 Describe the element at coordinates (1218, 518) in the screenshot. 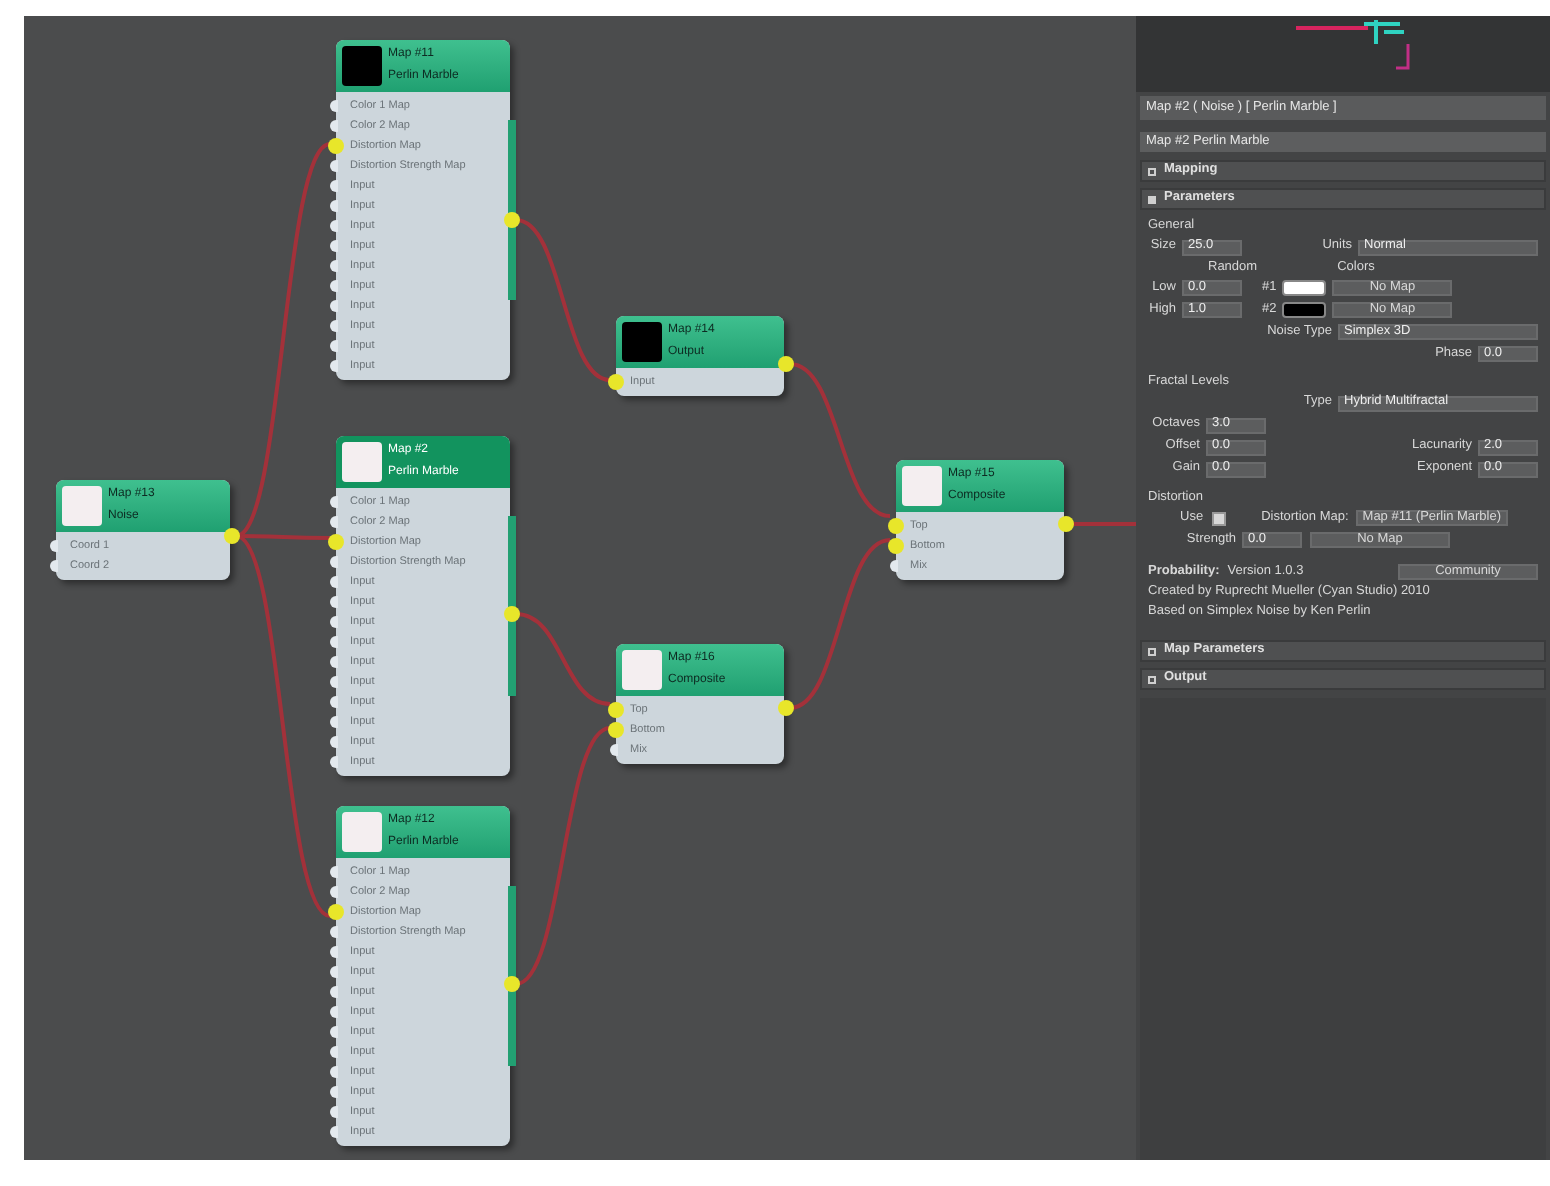

I see `use-checkbox` at that location.